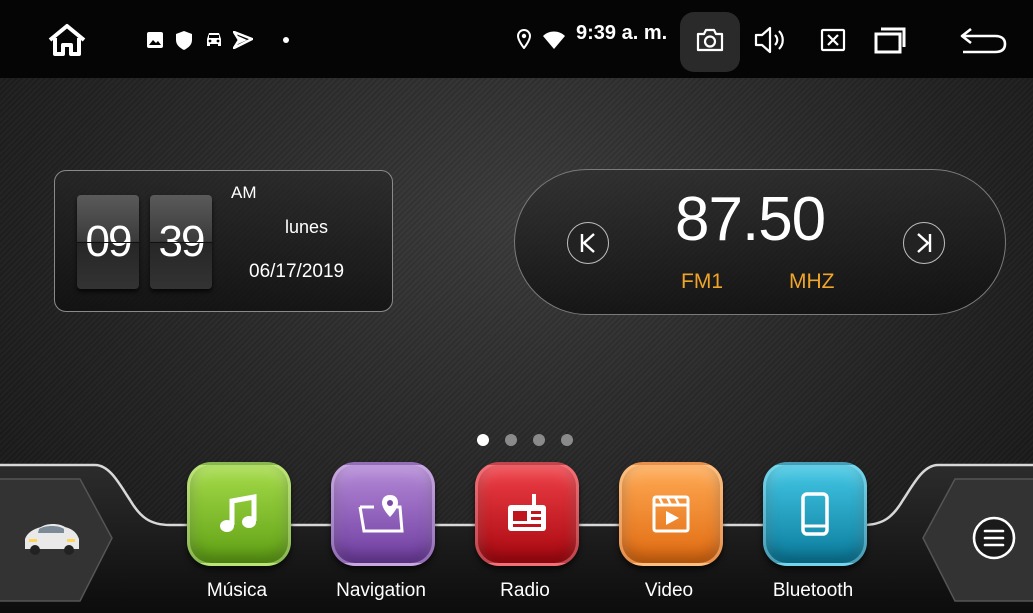 This screenshot has width=1033, height=613. I want to click on previous-station-button, so click(588, 243).